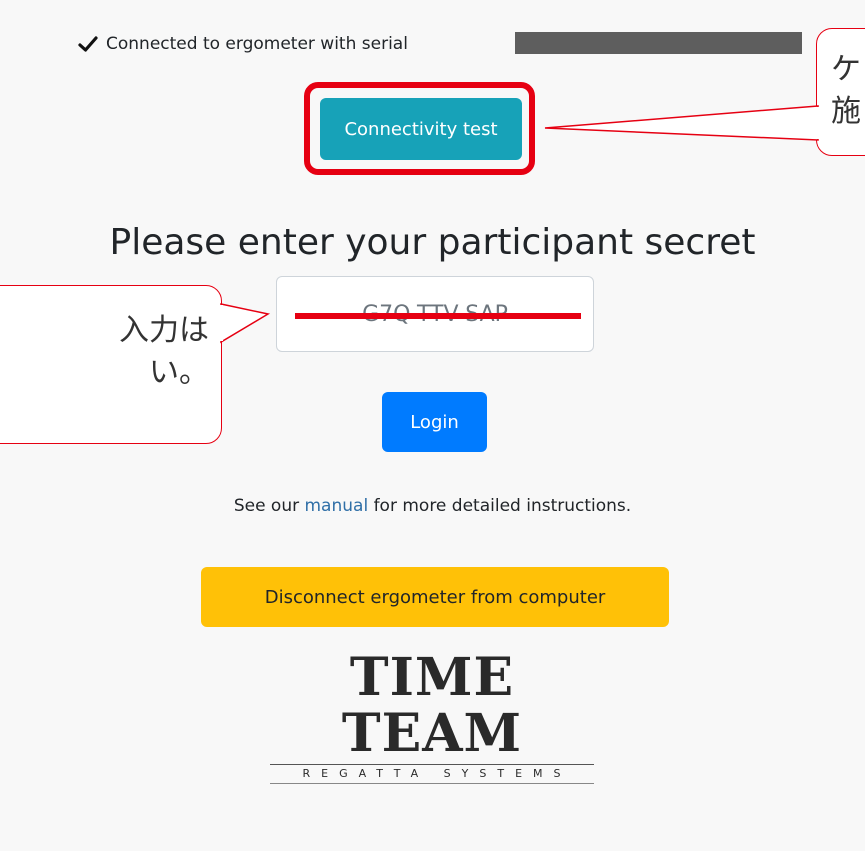 The image size is (865, 851). Describe the element at coordinates (164, 330) in the screenshot. I see `annotation-callout-left-line1: 入力は` at that location.